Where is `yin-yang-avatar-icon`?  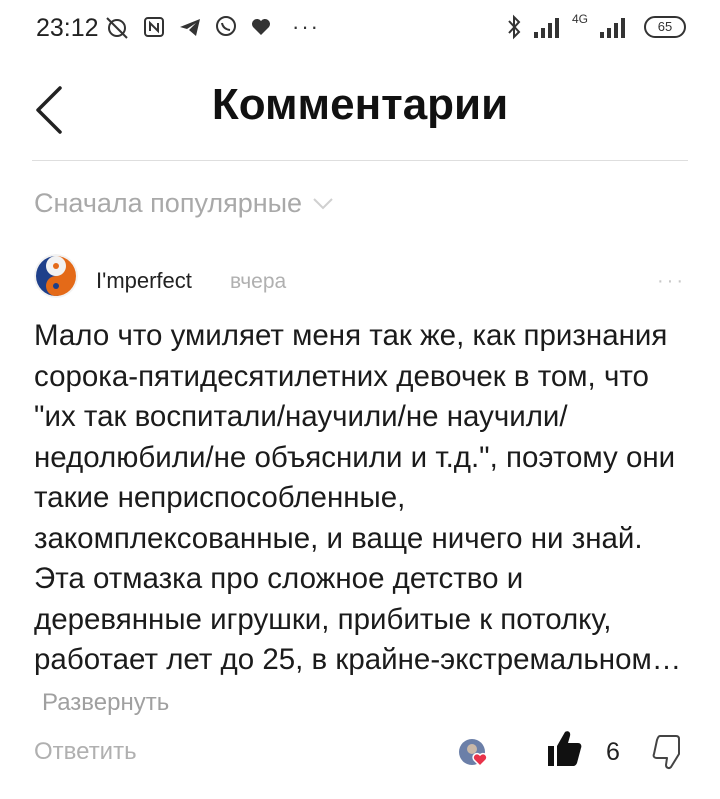 yin-yang-avatar-icon is located at coordinates (56, 276).